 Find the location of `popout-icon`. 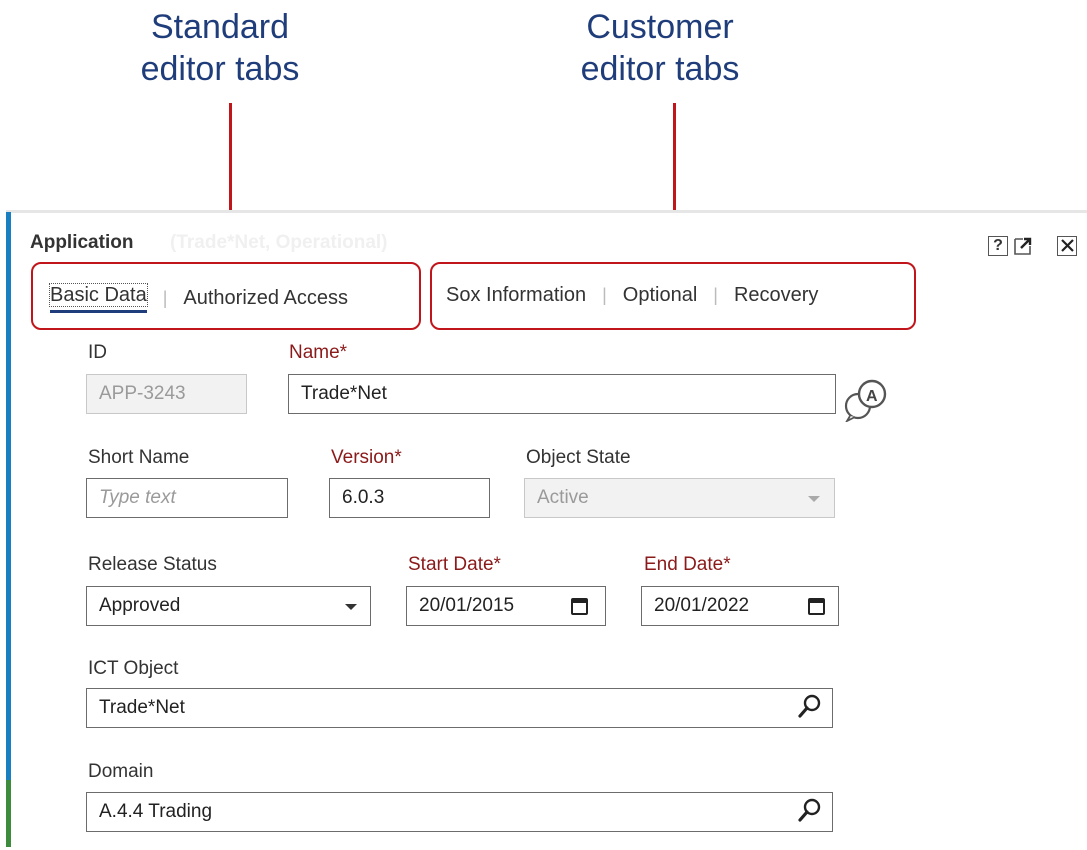

popout-icon is located at coordinates (1023, 246).